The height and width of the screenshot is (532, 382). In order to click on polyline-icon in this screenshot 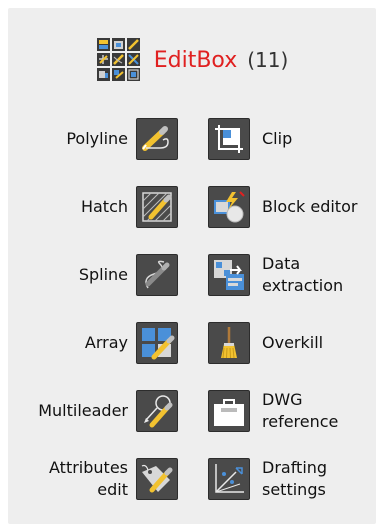, I will do `click(157, 139)`.